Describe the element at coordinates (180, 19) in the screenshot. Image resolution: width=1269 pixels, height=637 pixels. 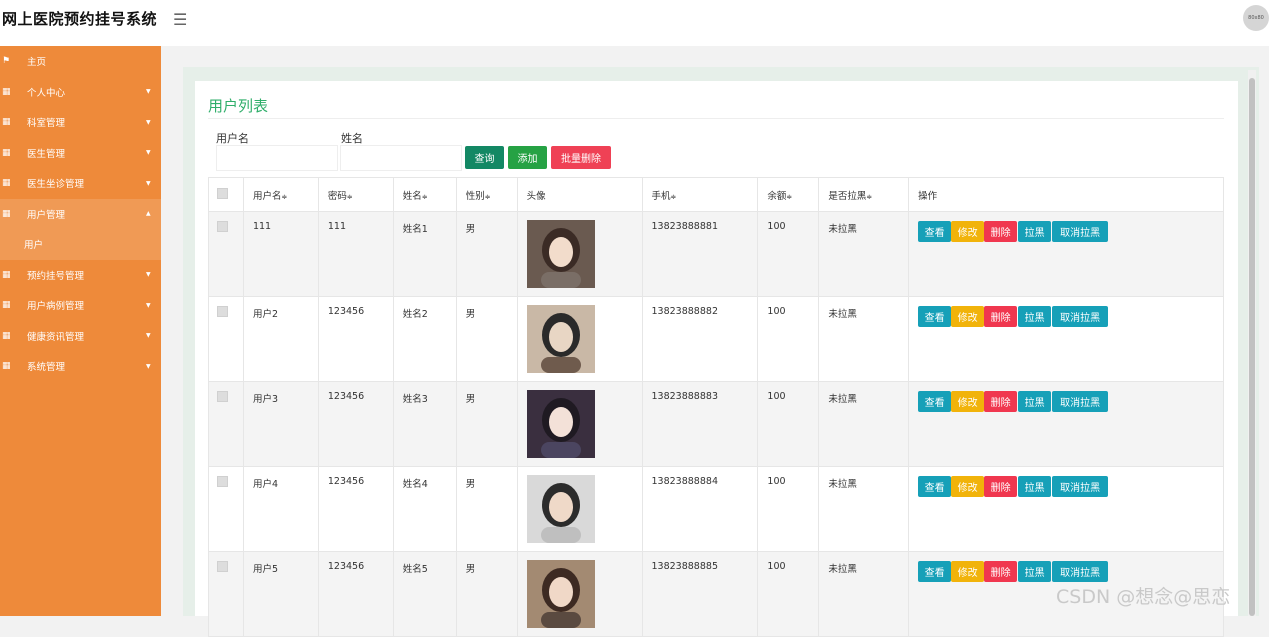
I see `hamburger-icon: ☰` at that location.